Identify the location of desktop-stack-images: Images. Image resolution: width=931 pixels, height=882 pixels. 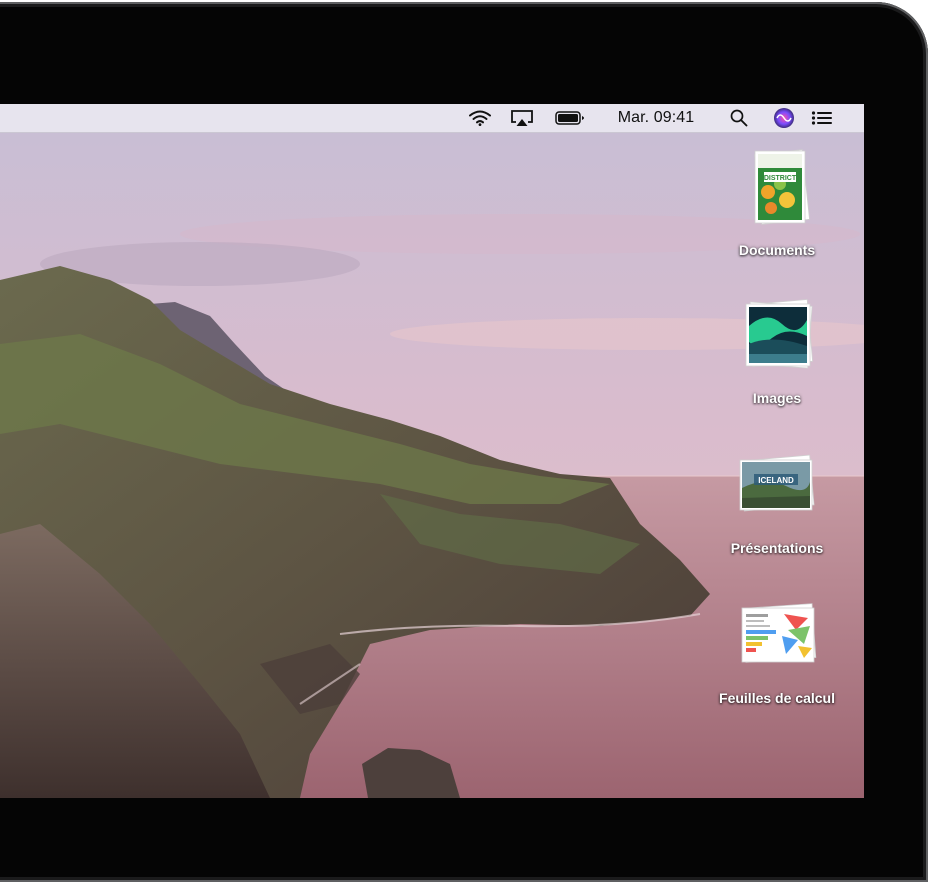
(777, 356).